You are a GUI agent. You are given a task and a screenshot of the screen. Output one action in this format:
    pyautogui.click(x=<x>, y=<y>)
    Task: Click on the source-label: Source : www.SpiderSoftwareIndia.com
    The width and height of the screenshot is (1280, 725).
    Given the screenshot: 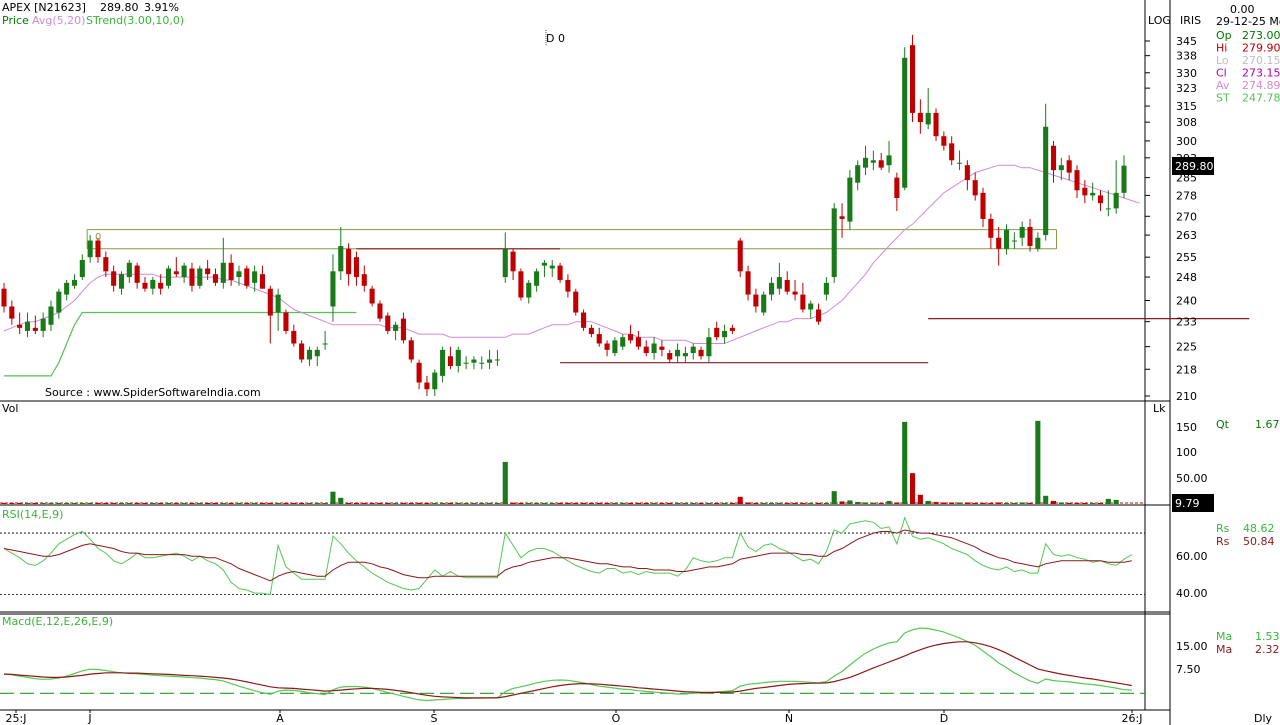 What is the action you would take?
    pyautogui.click(x=153, y=392)
    